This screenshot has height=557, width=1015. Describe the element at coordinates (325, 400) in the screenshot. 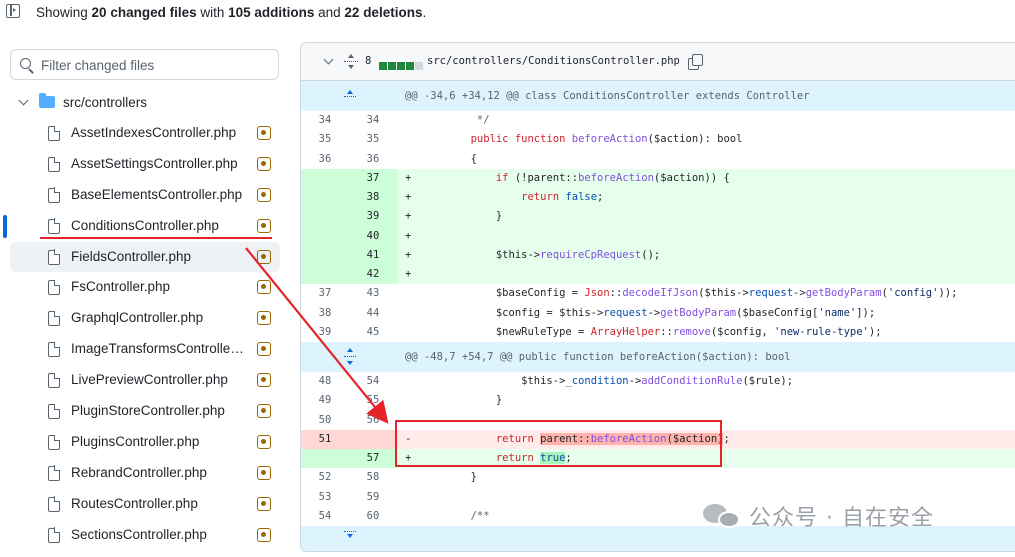

I see `old-line-number: 49` at that location.